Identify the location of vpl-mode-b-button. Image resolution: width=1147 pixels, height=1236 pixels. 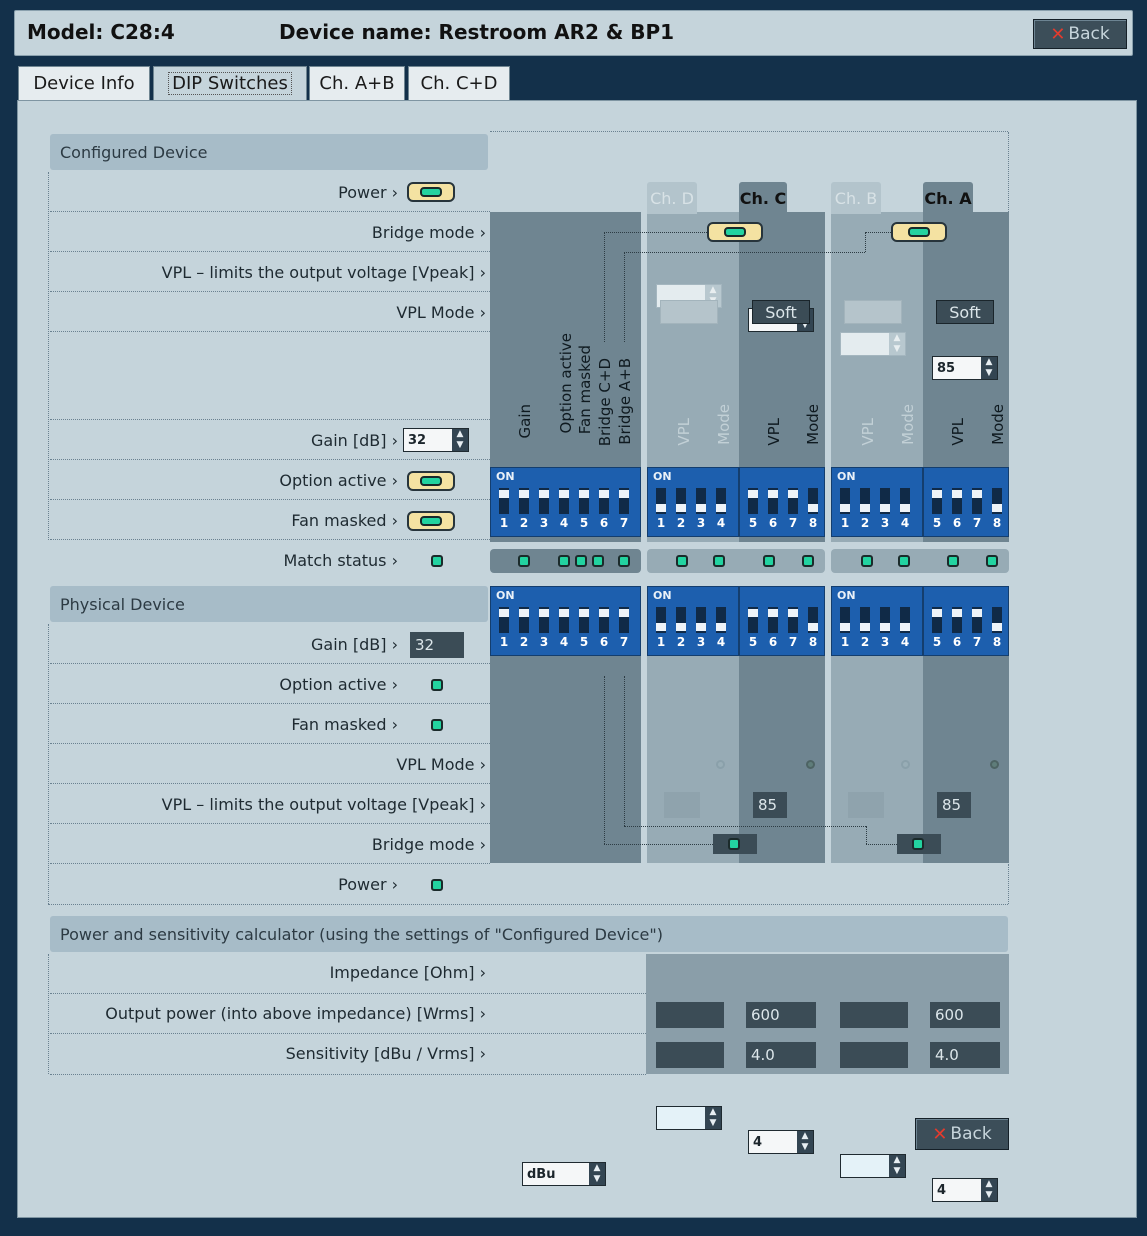
(873, 312).